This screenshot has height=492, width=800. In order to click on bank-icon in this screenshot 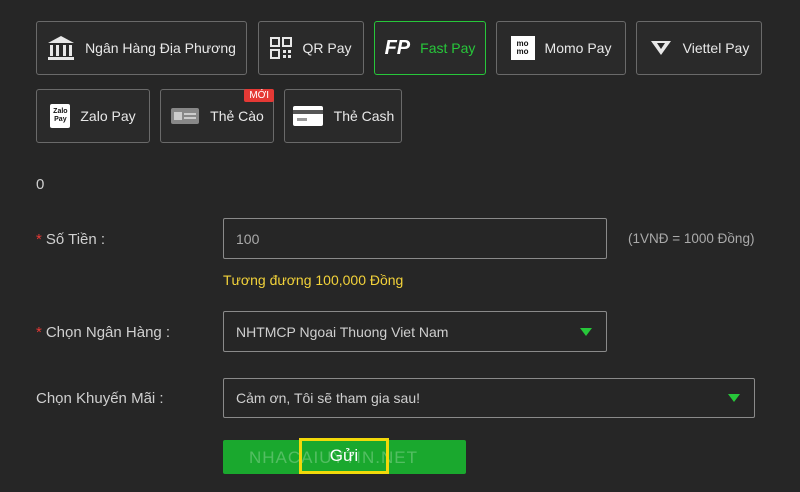, I will do `click(61, 48)`.